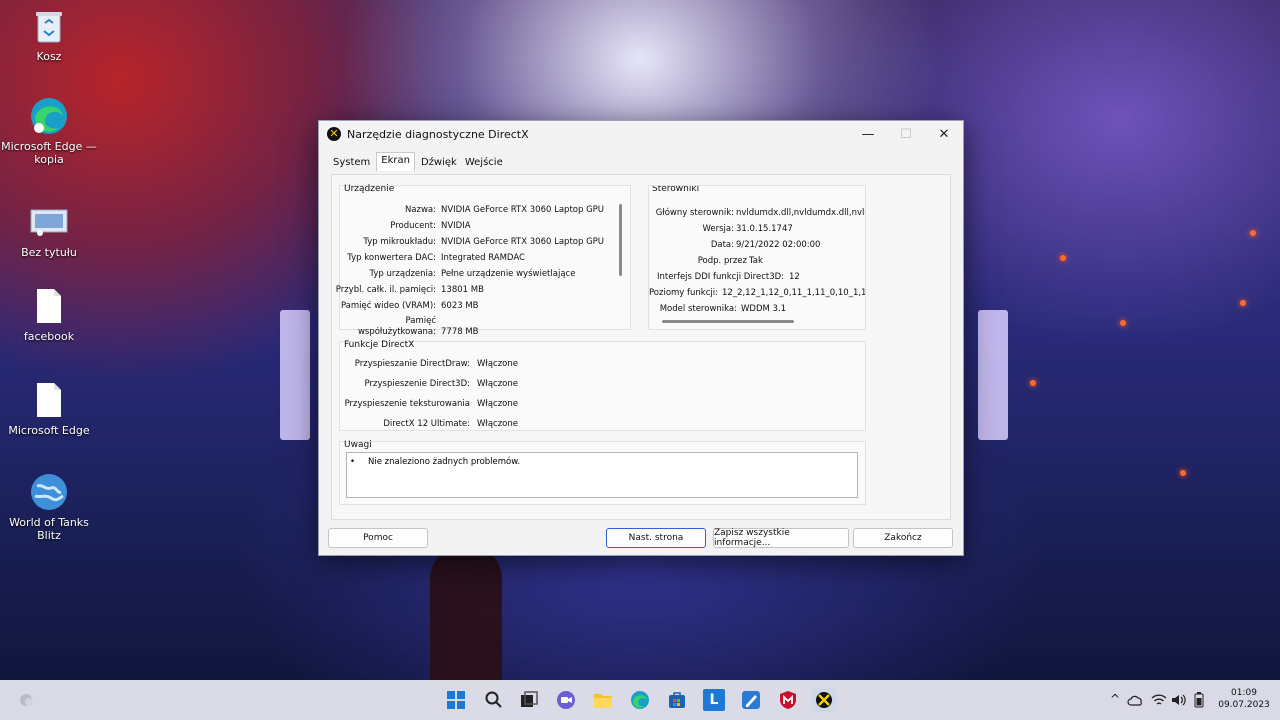 The height and width of the screenshot is (720, 1280). What do you see at coordinates (439, 162) in the screenshot?
I see `tab-dzwiek: Dźwięk` at bounding box center [439, 162].